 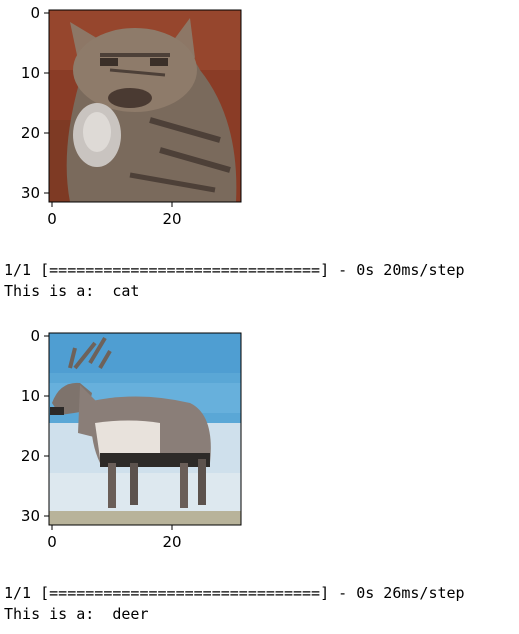 What do you see at coordinates (72, 291) in the screenshot?
I see `prediction-output: This is a: cat` at bounding box center [72, 291].